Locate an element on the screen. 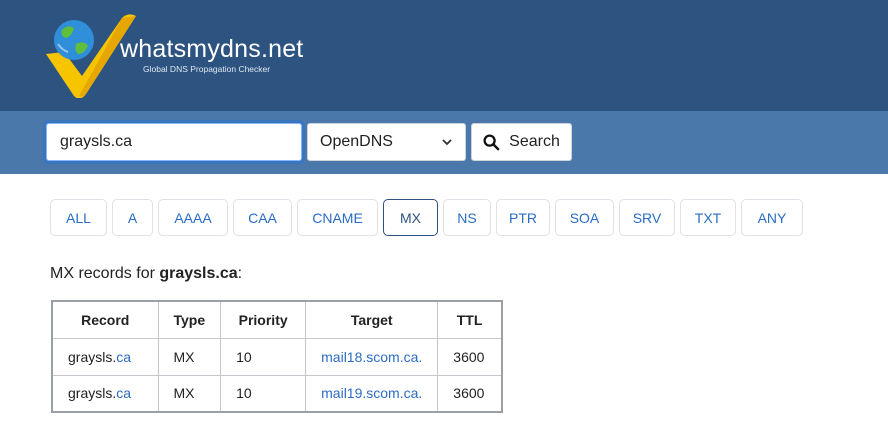 This screenshot has height=425, width=888. dns-server-value: OpenDNS is located at coordinates (356, 141).